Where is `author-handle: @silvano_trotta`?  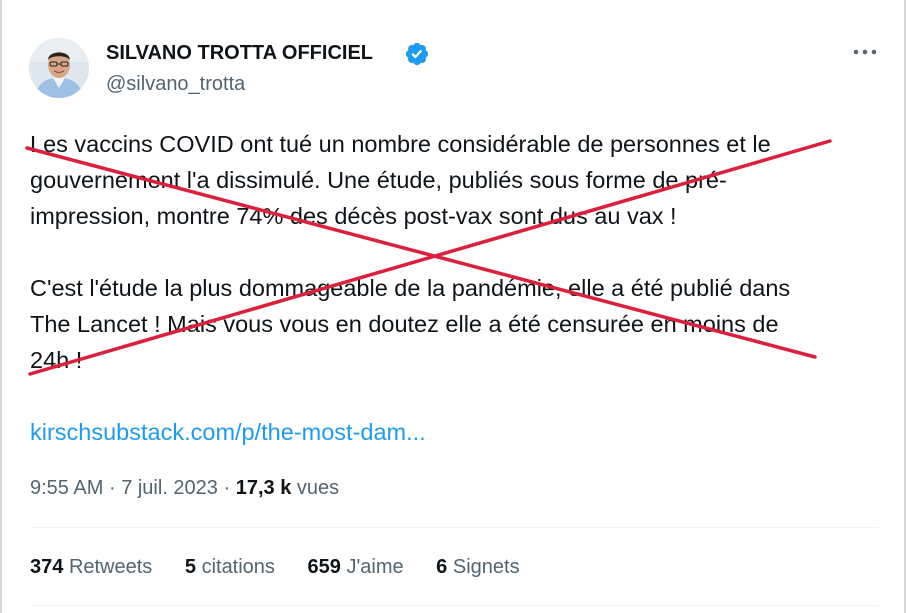 author-handle: @silvano_trotta is located at coordinates (175, 84).